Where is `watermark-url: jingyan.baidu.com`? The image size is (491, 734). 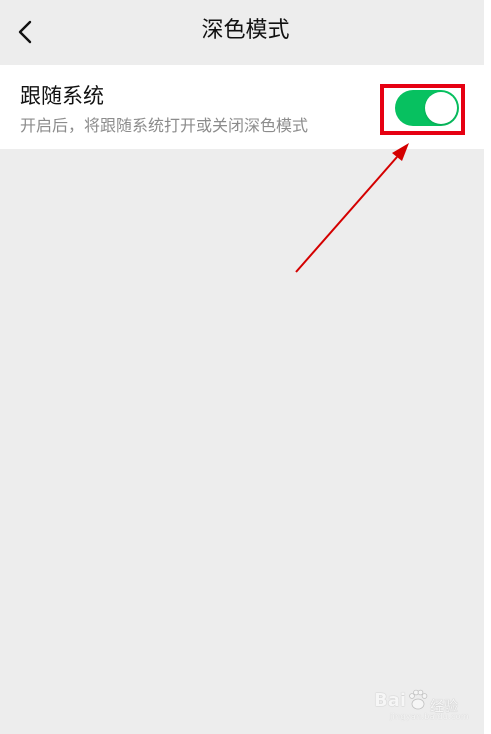
watermark-url: jingyan.baidu.com is located at coordinates (429, 716).